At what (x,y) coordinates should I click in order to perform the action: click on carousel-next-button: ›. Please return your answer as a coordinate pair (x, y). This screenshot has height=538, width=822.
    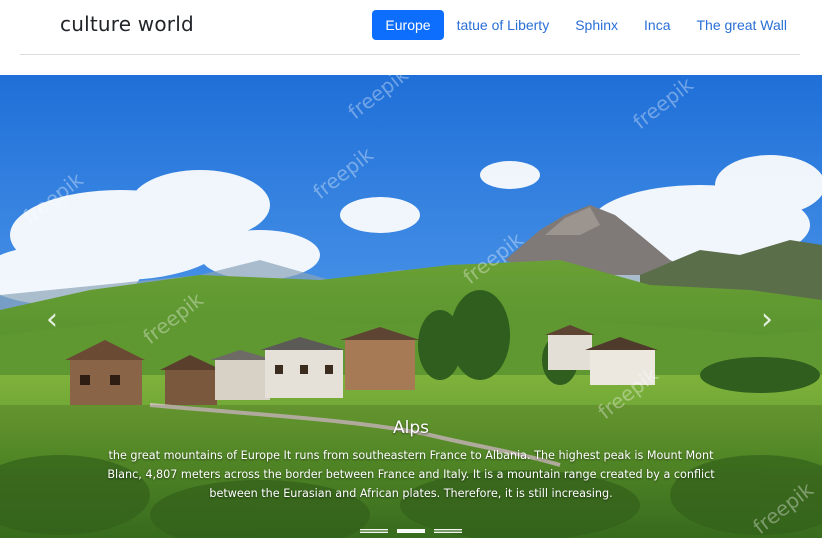
    Looking at the image, I should click on (767, 320).